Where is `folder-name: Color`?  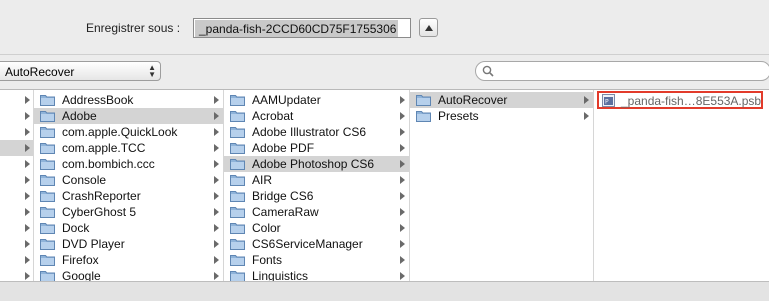
folder-name: Color is located at coordinates (266, 228).